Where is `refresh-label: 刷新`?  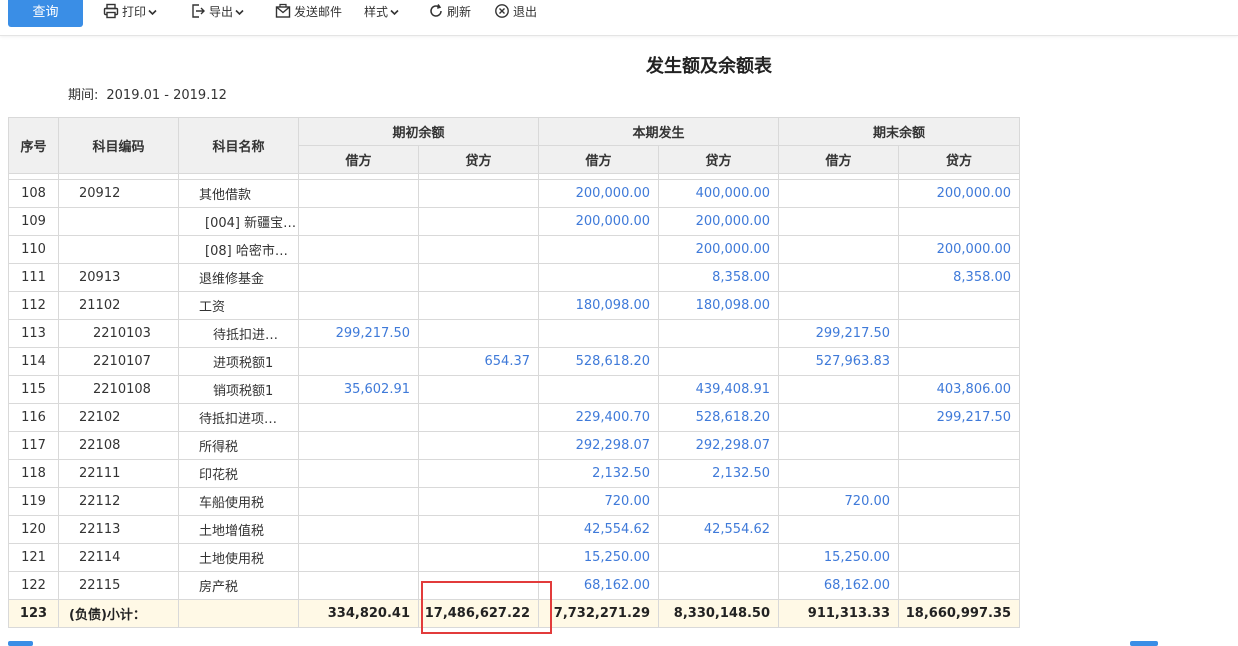 refresh-label: 刷新 is located at coordinates (459, 12).